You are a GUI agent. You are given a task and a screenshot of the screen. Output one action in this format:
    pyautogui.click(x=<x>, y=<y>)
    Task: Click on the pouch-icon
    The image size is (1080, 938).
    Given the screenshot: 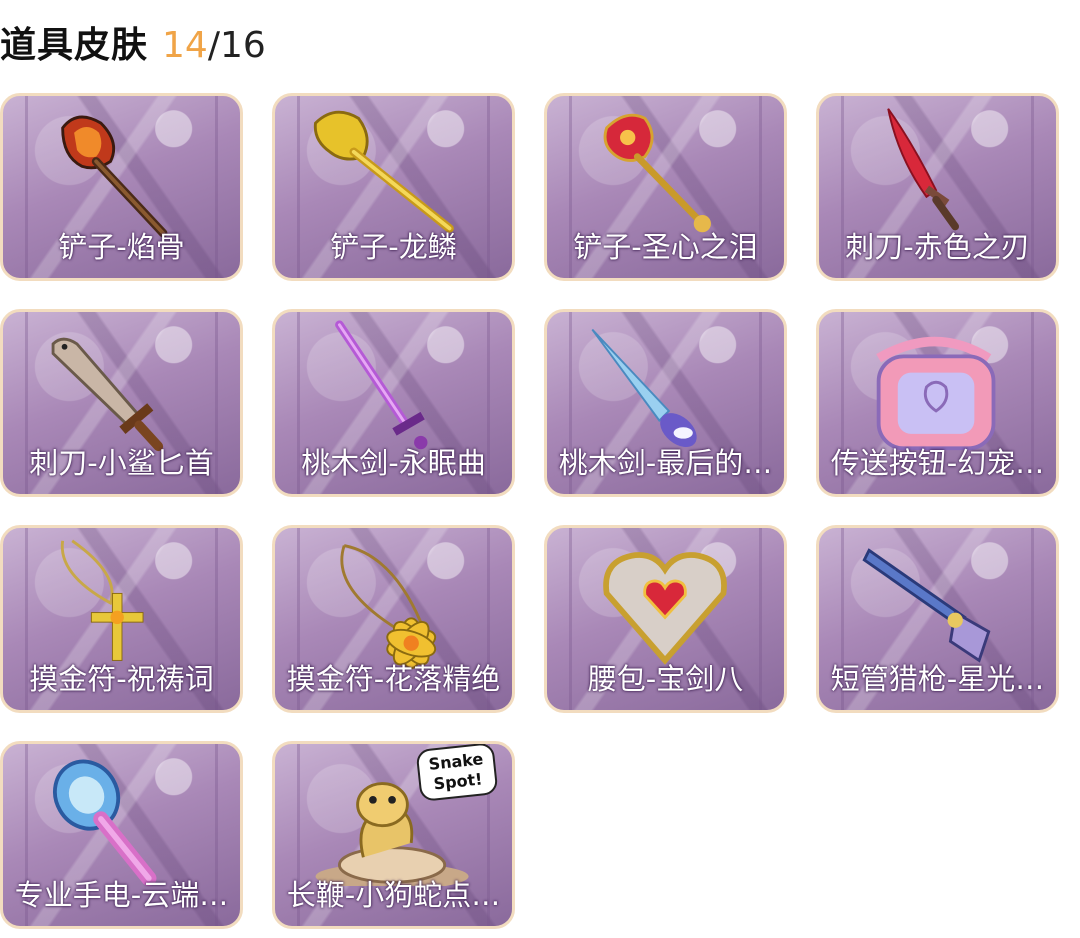 What is the action you would take?
    pyautogui.click(x=665, y=603)
    